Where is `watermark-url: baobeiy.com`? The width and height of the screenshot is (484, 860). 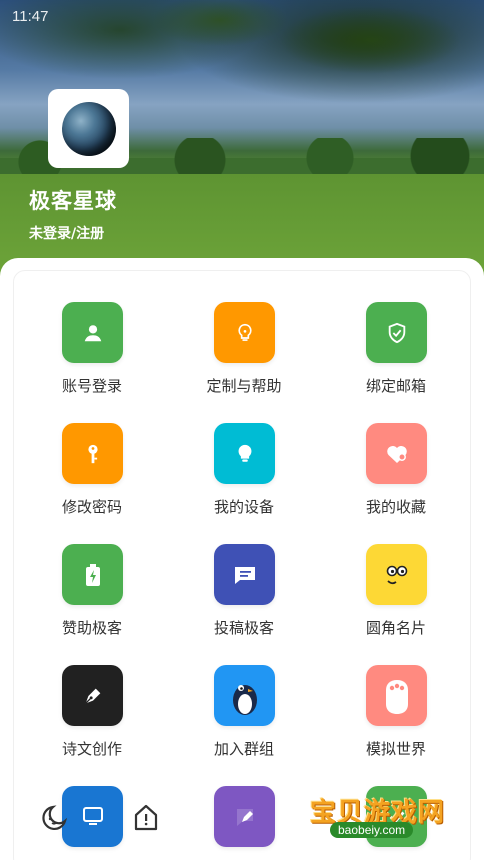
watermark-url: baobeiy.com is located at coordinates (372, 830).